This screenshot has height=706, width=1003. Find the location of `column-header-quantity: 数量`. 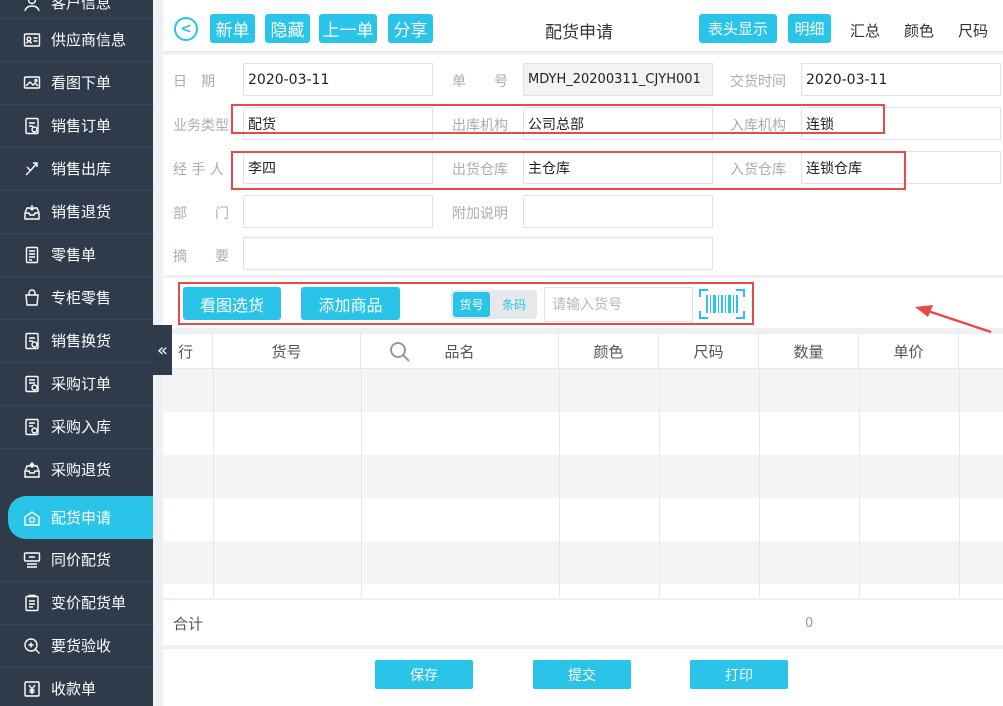

column-header-quantity: 数量 is located at coordinates (809, 351).